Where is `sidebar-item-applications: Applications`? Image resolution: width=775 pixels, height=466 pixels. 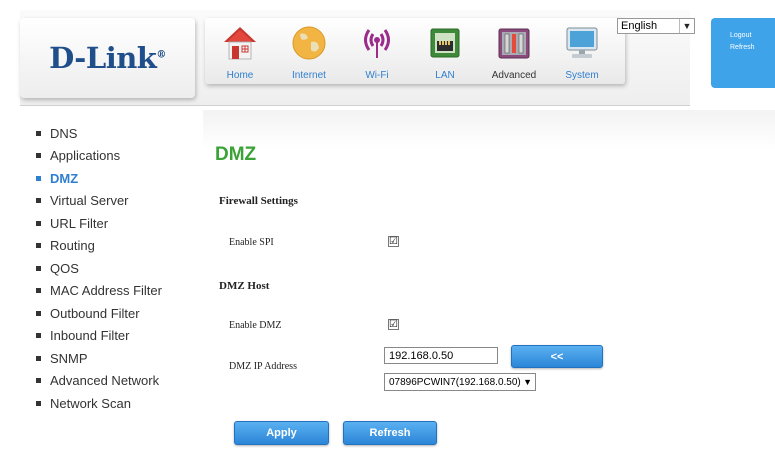 sidebar-item-applications: Applications is located at coordinates (116, 156).